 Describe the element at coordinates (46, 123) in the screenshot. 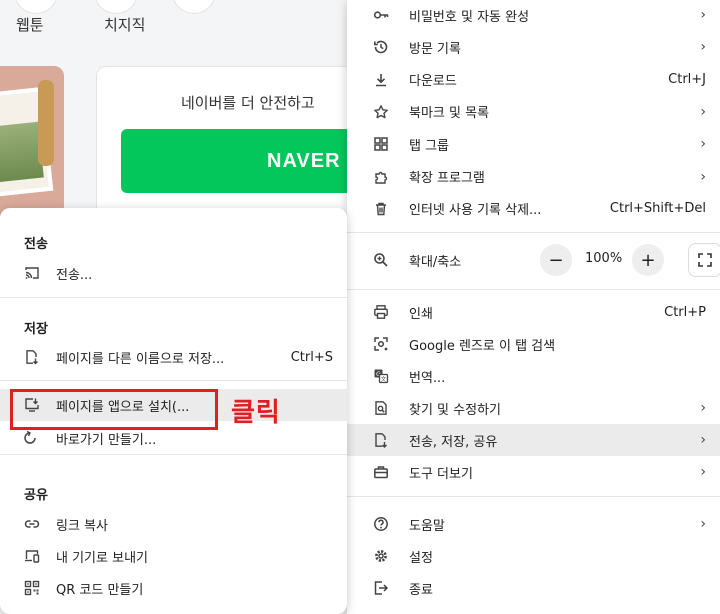

I see `promo-bottle` at that location.